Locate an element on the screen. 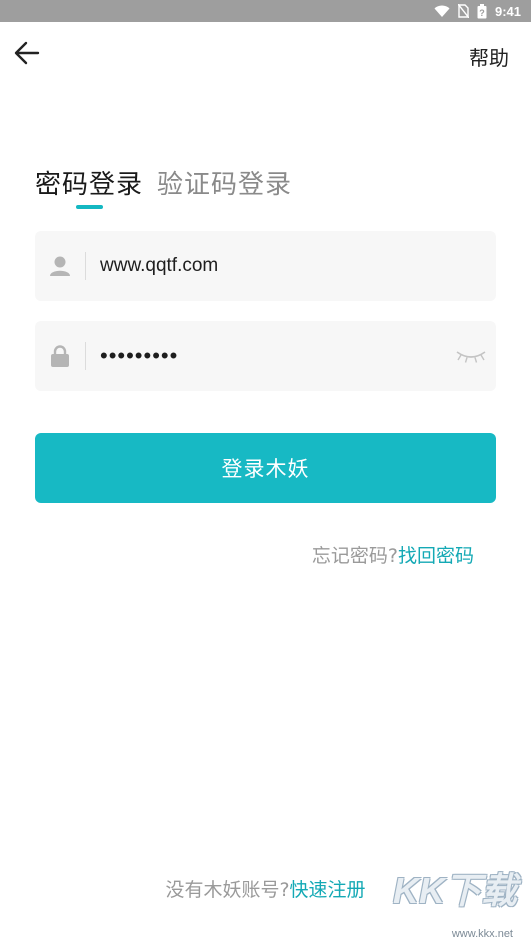  recover-password-link: 找回密码 is located at coordinates (436, 556).